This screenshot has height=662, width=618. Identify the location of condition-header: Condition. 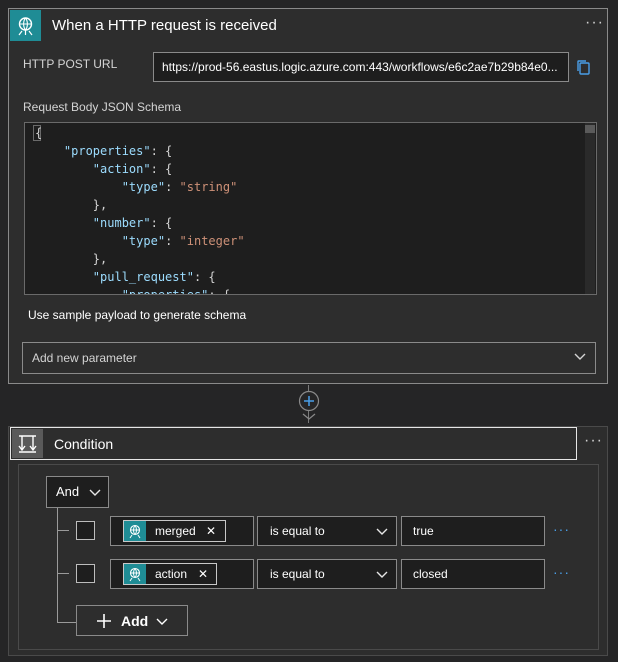
(293, 443).